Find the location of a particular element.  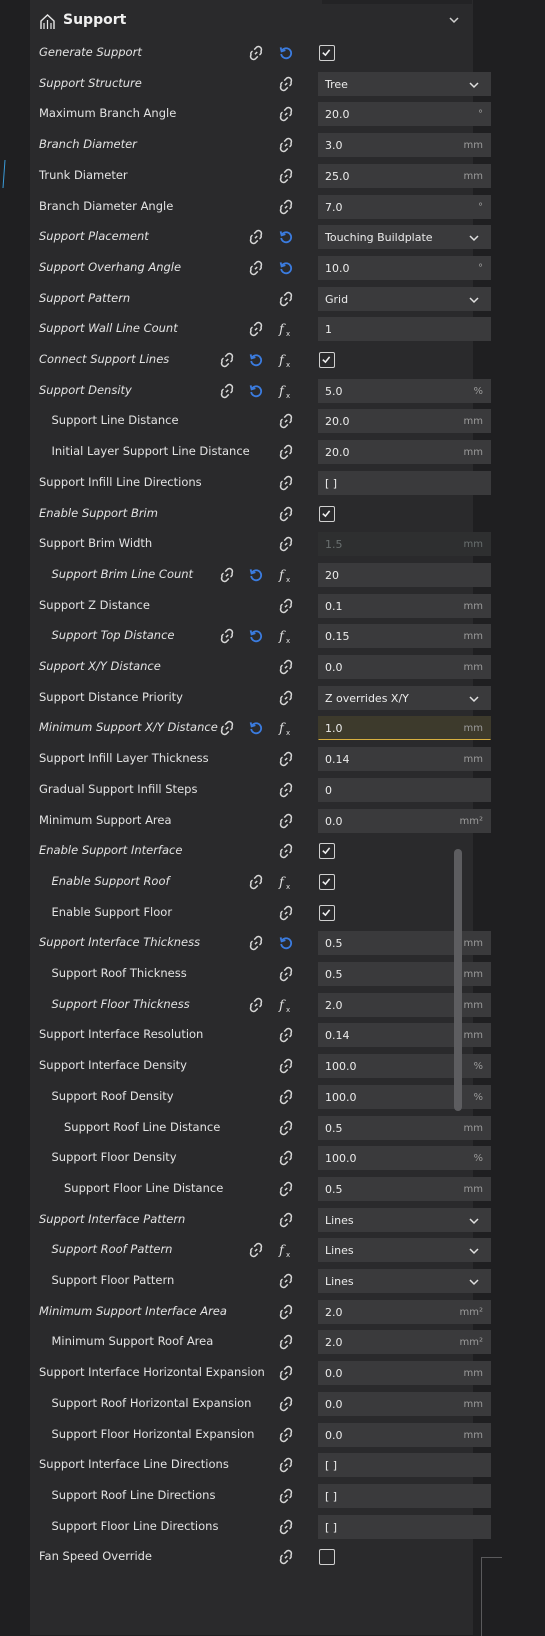

setting-input: 0 is located at coordinates (404, 789).